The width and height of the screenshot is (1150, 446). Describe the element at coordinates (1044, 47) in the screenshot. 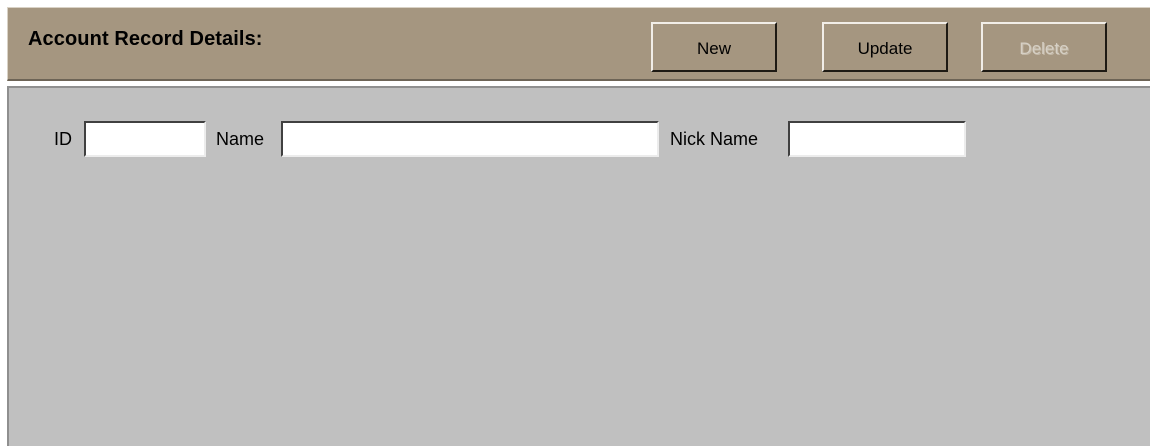

I see `delete-button: Delete` at that location.